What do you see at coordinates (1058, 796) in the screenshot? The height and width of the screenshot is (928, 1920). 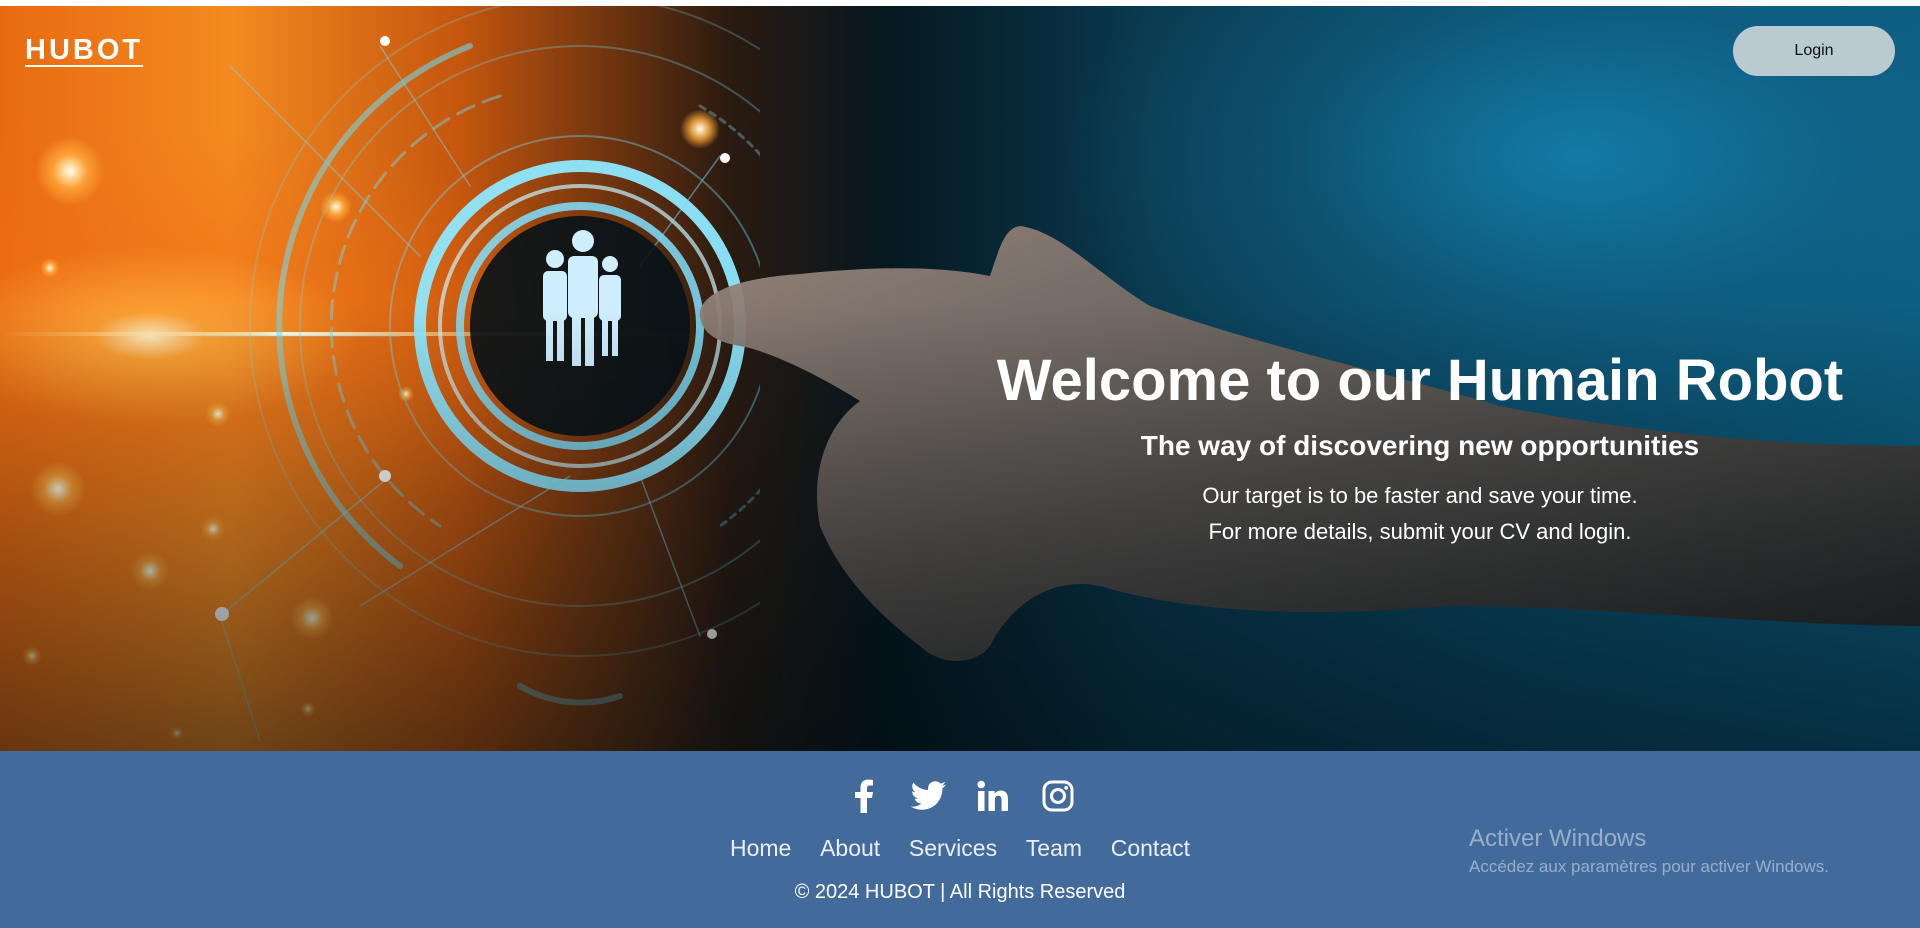 I see `instagram-icon` at bounding box center [1058, 796].